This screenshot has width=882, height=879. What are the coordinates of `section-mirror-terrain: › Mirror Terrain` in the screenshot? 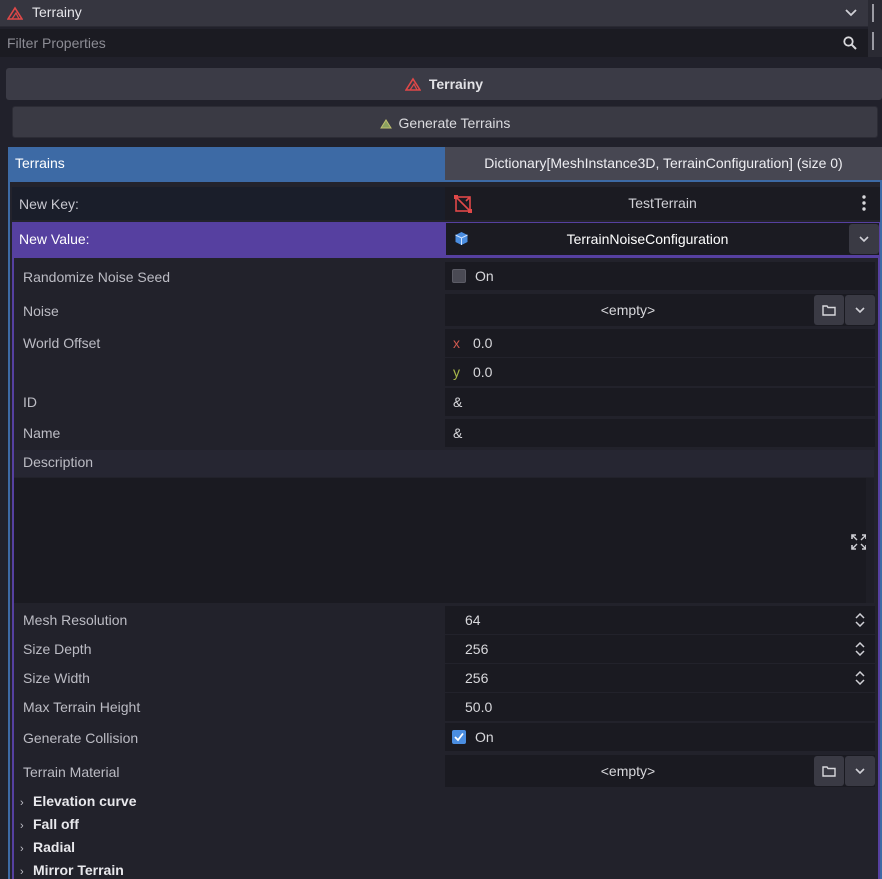 It's located at (72, 870).